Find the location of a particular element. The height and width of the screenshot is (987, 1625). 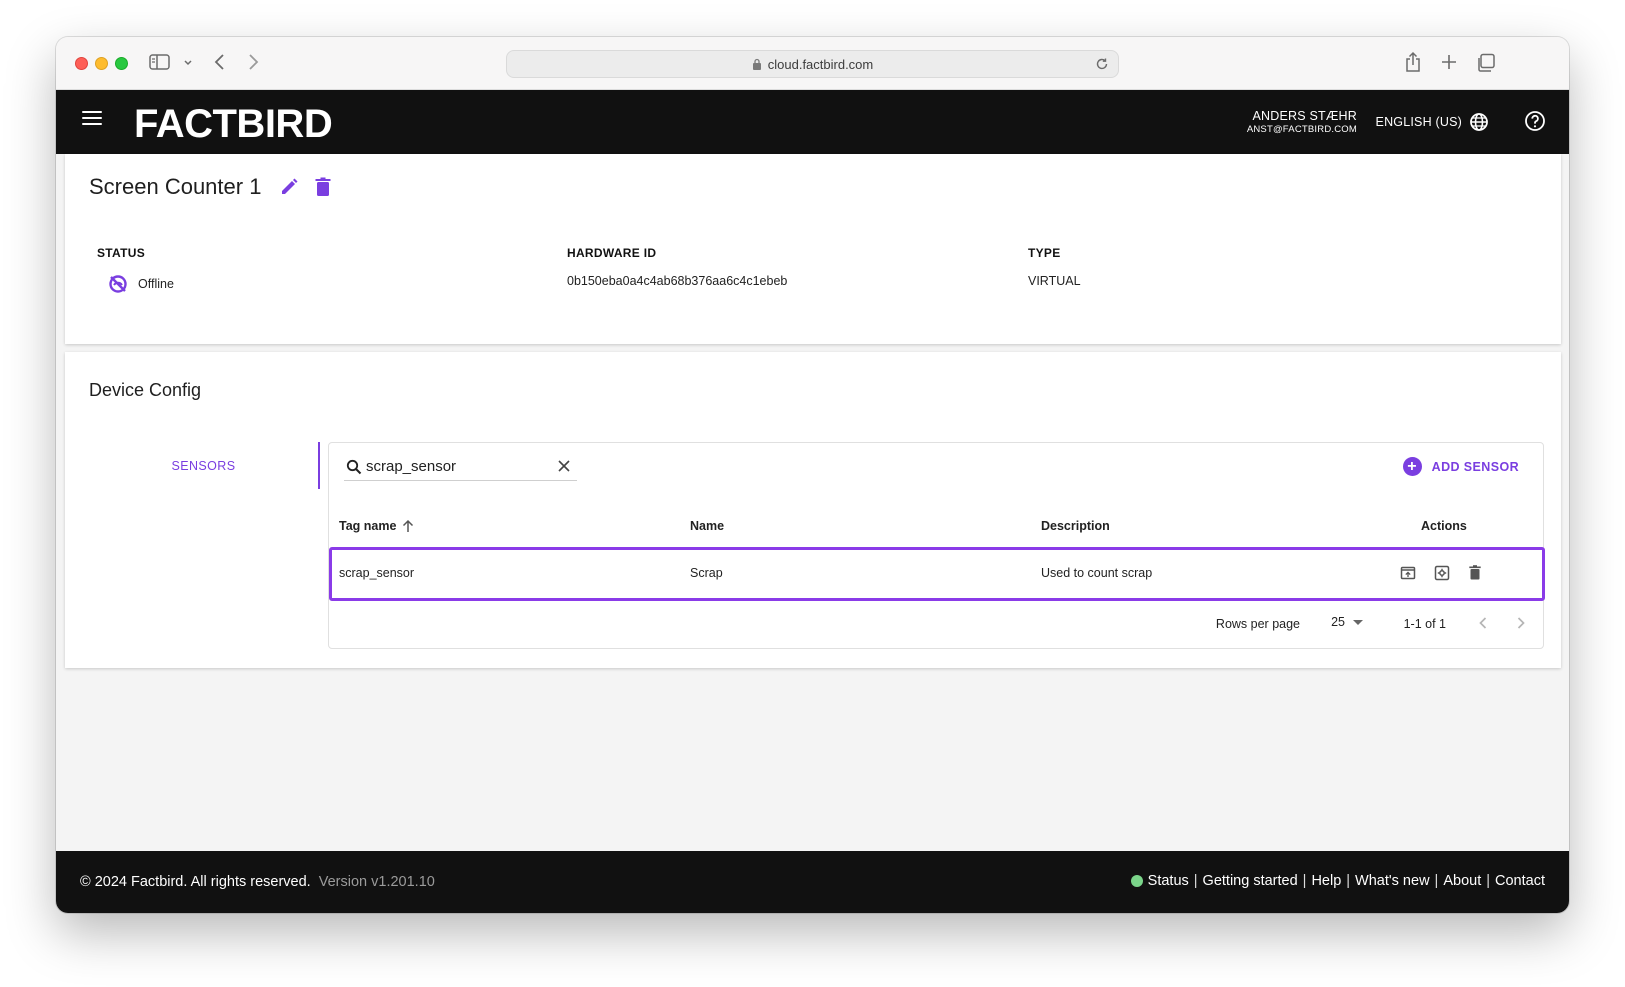

status-dot-icon is located at coordinates (1136, 881).